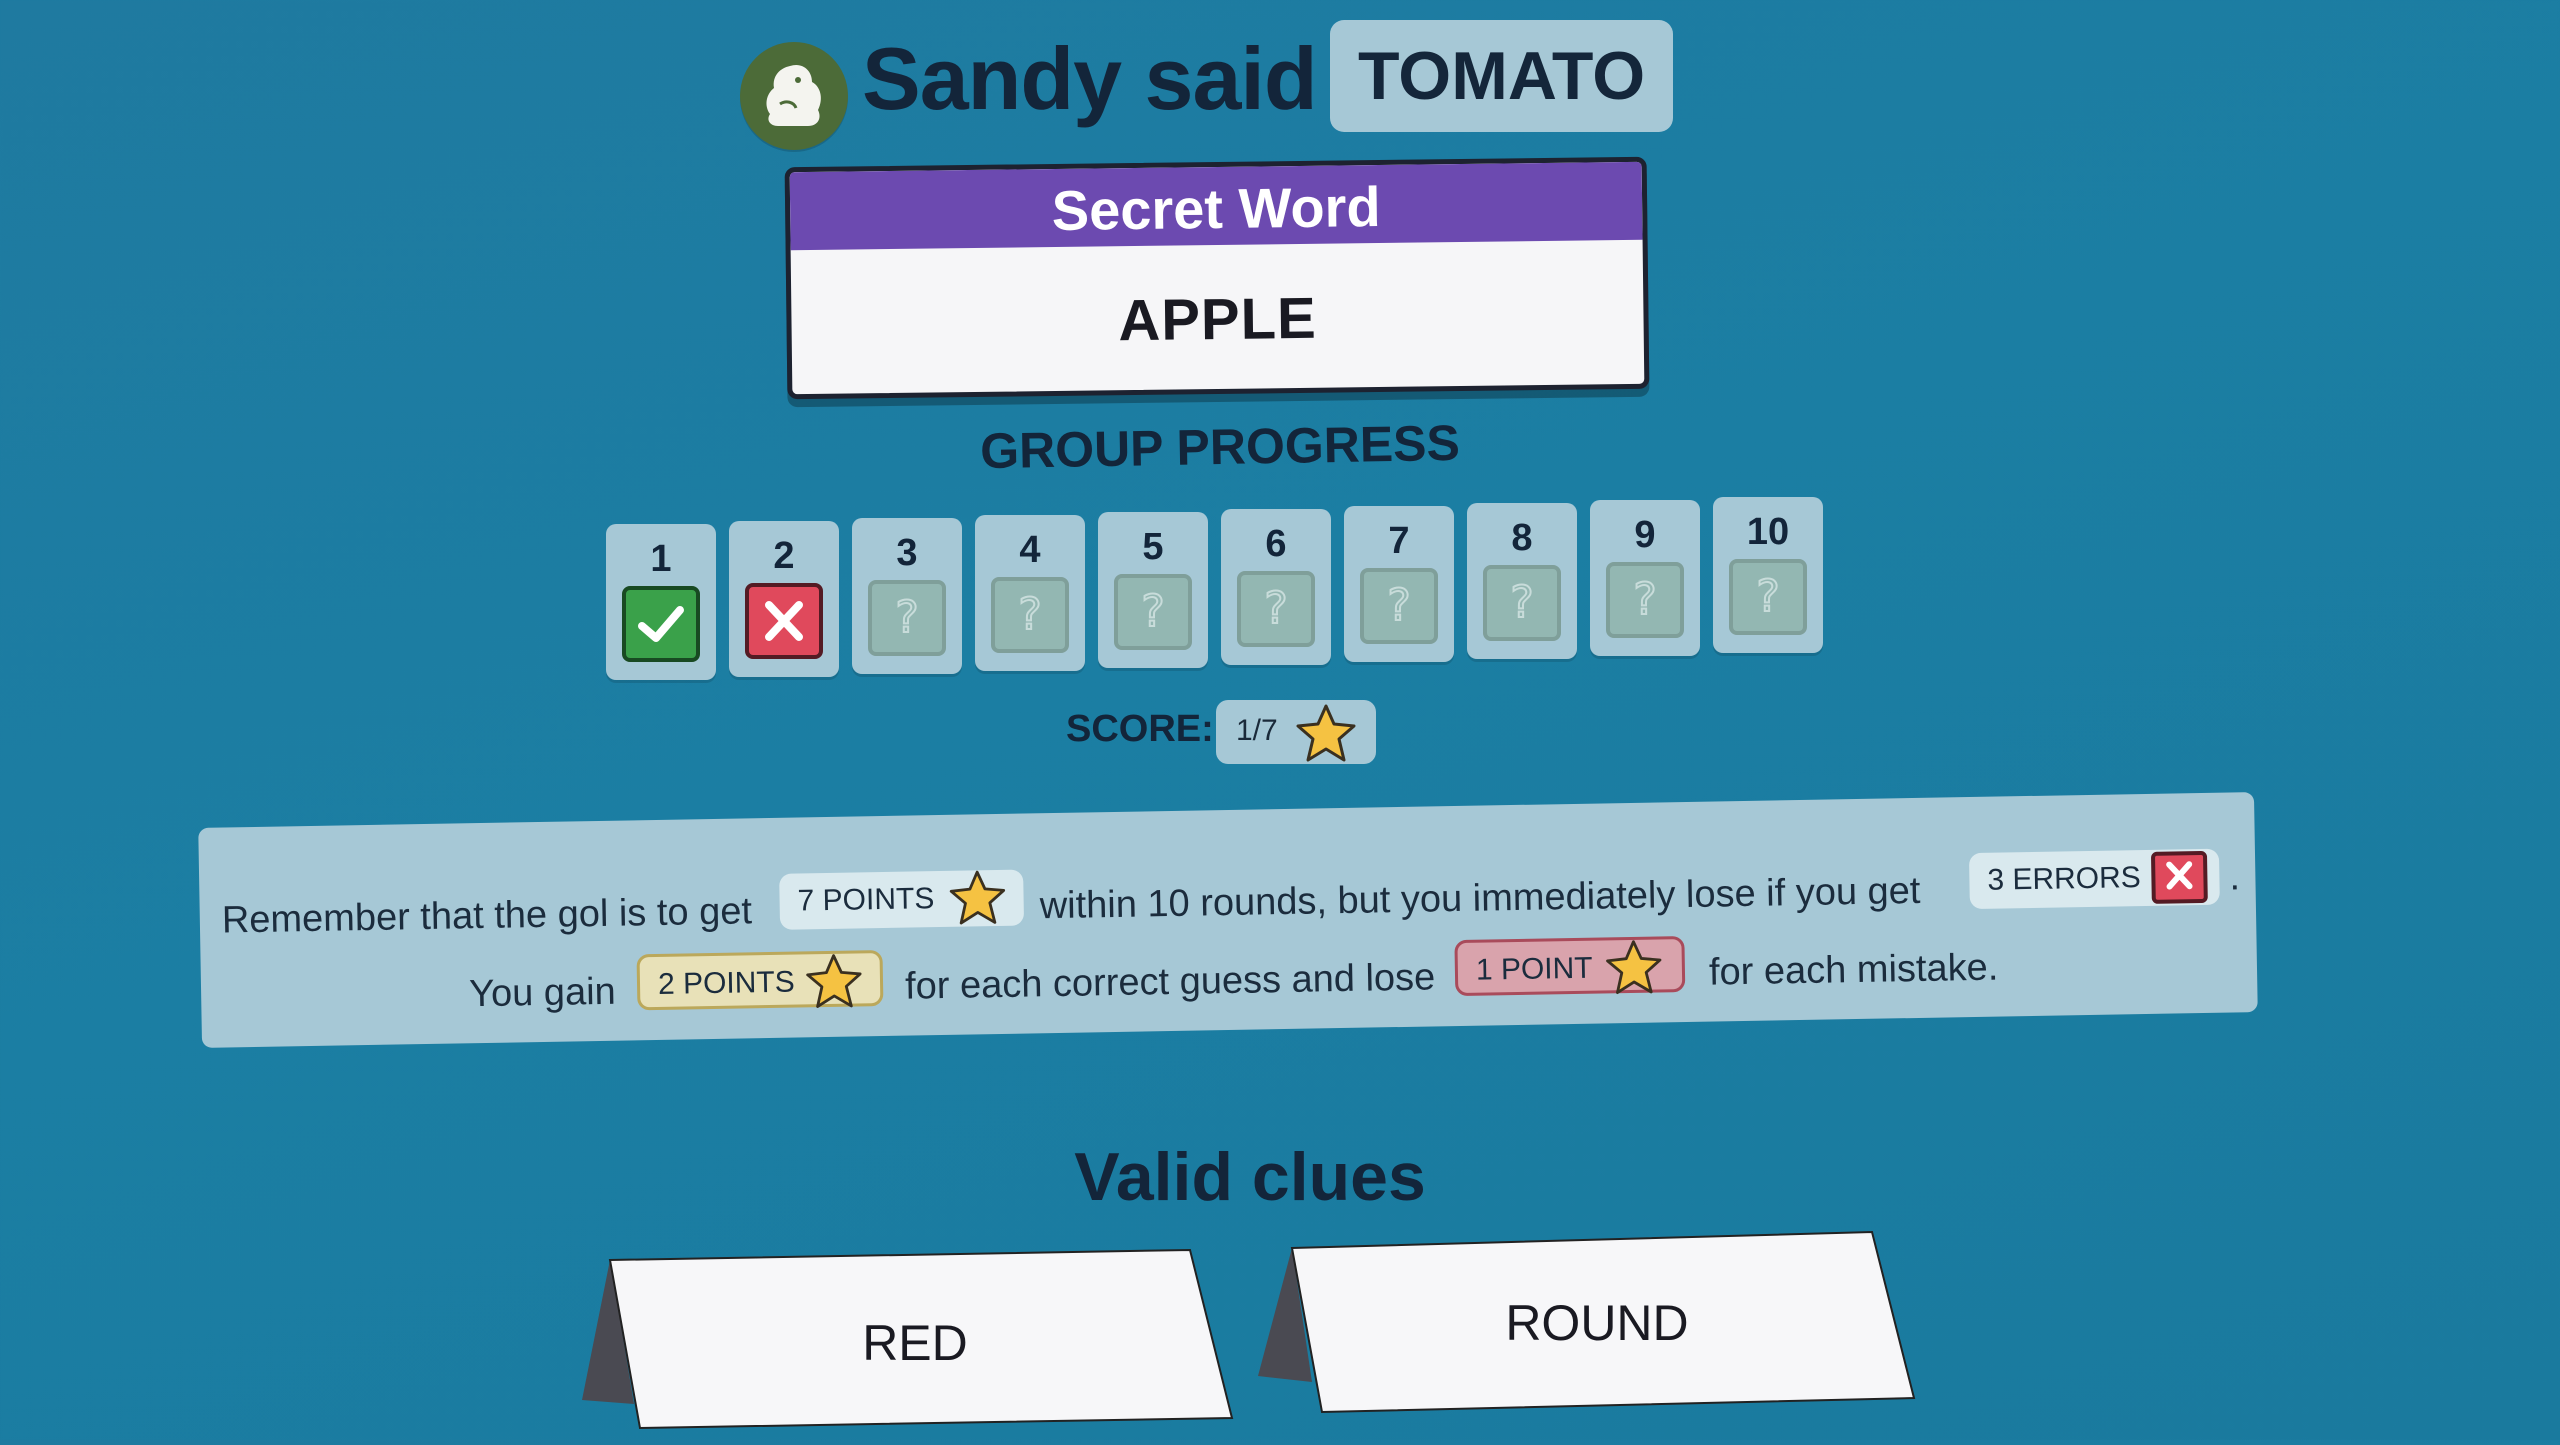  What do you see at coordinates (1597, 1323) in the screenshot?
I see `clue-card-2-label: ROUND` at bounding box center [1597, 1323].